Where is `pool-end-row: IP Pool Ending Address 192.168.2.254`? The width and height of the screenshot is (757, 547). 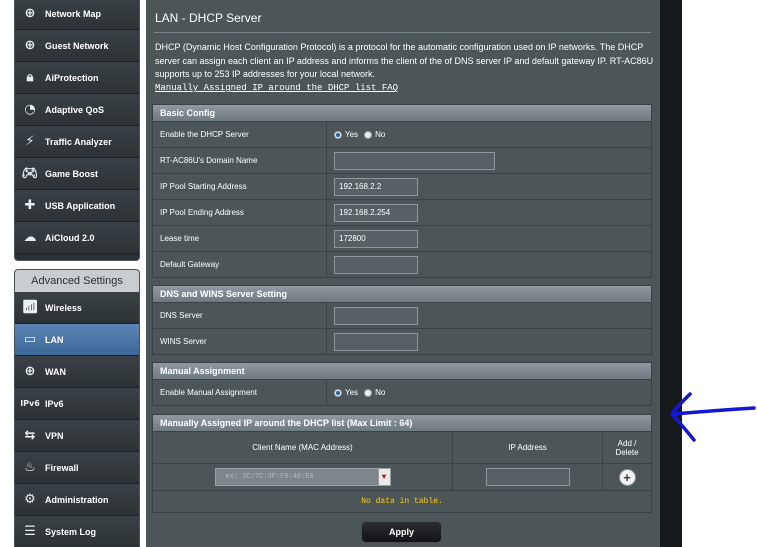 pool-end-row: IP Pool Ending Address 192.168.2.254 is located at coordinates (402, 213).